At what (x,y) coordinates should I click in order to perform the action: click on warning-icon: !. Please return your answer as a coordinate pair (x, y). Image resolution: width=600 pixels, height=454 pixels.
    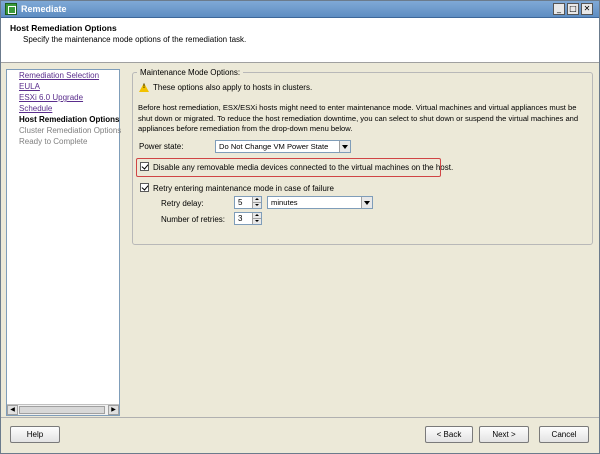
    Looking at the image, I should click on (144, 87).